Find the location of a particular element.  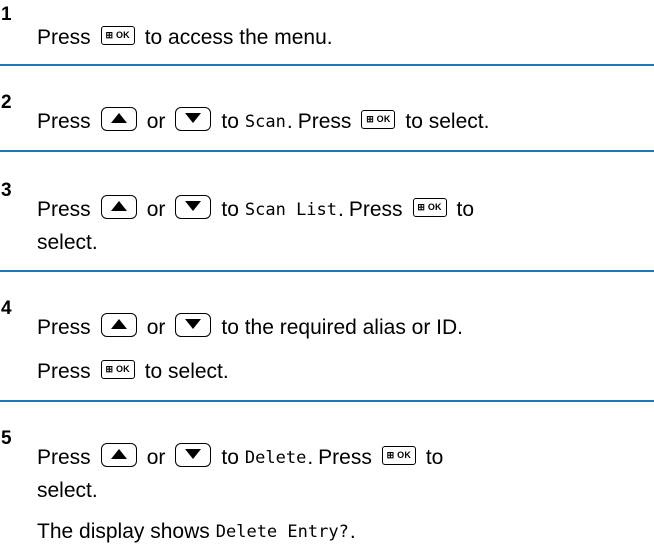

step-number: 2 is located at coordinates (6, 102).